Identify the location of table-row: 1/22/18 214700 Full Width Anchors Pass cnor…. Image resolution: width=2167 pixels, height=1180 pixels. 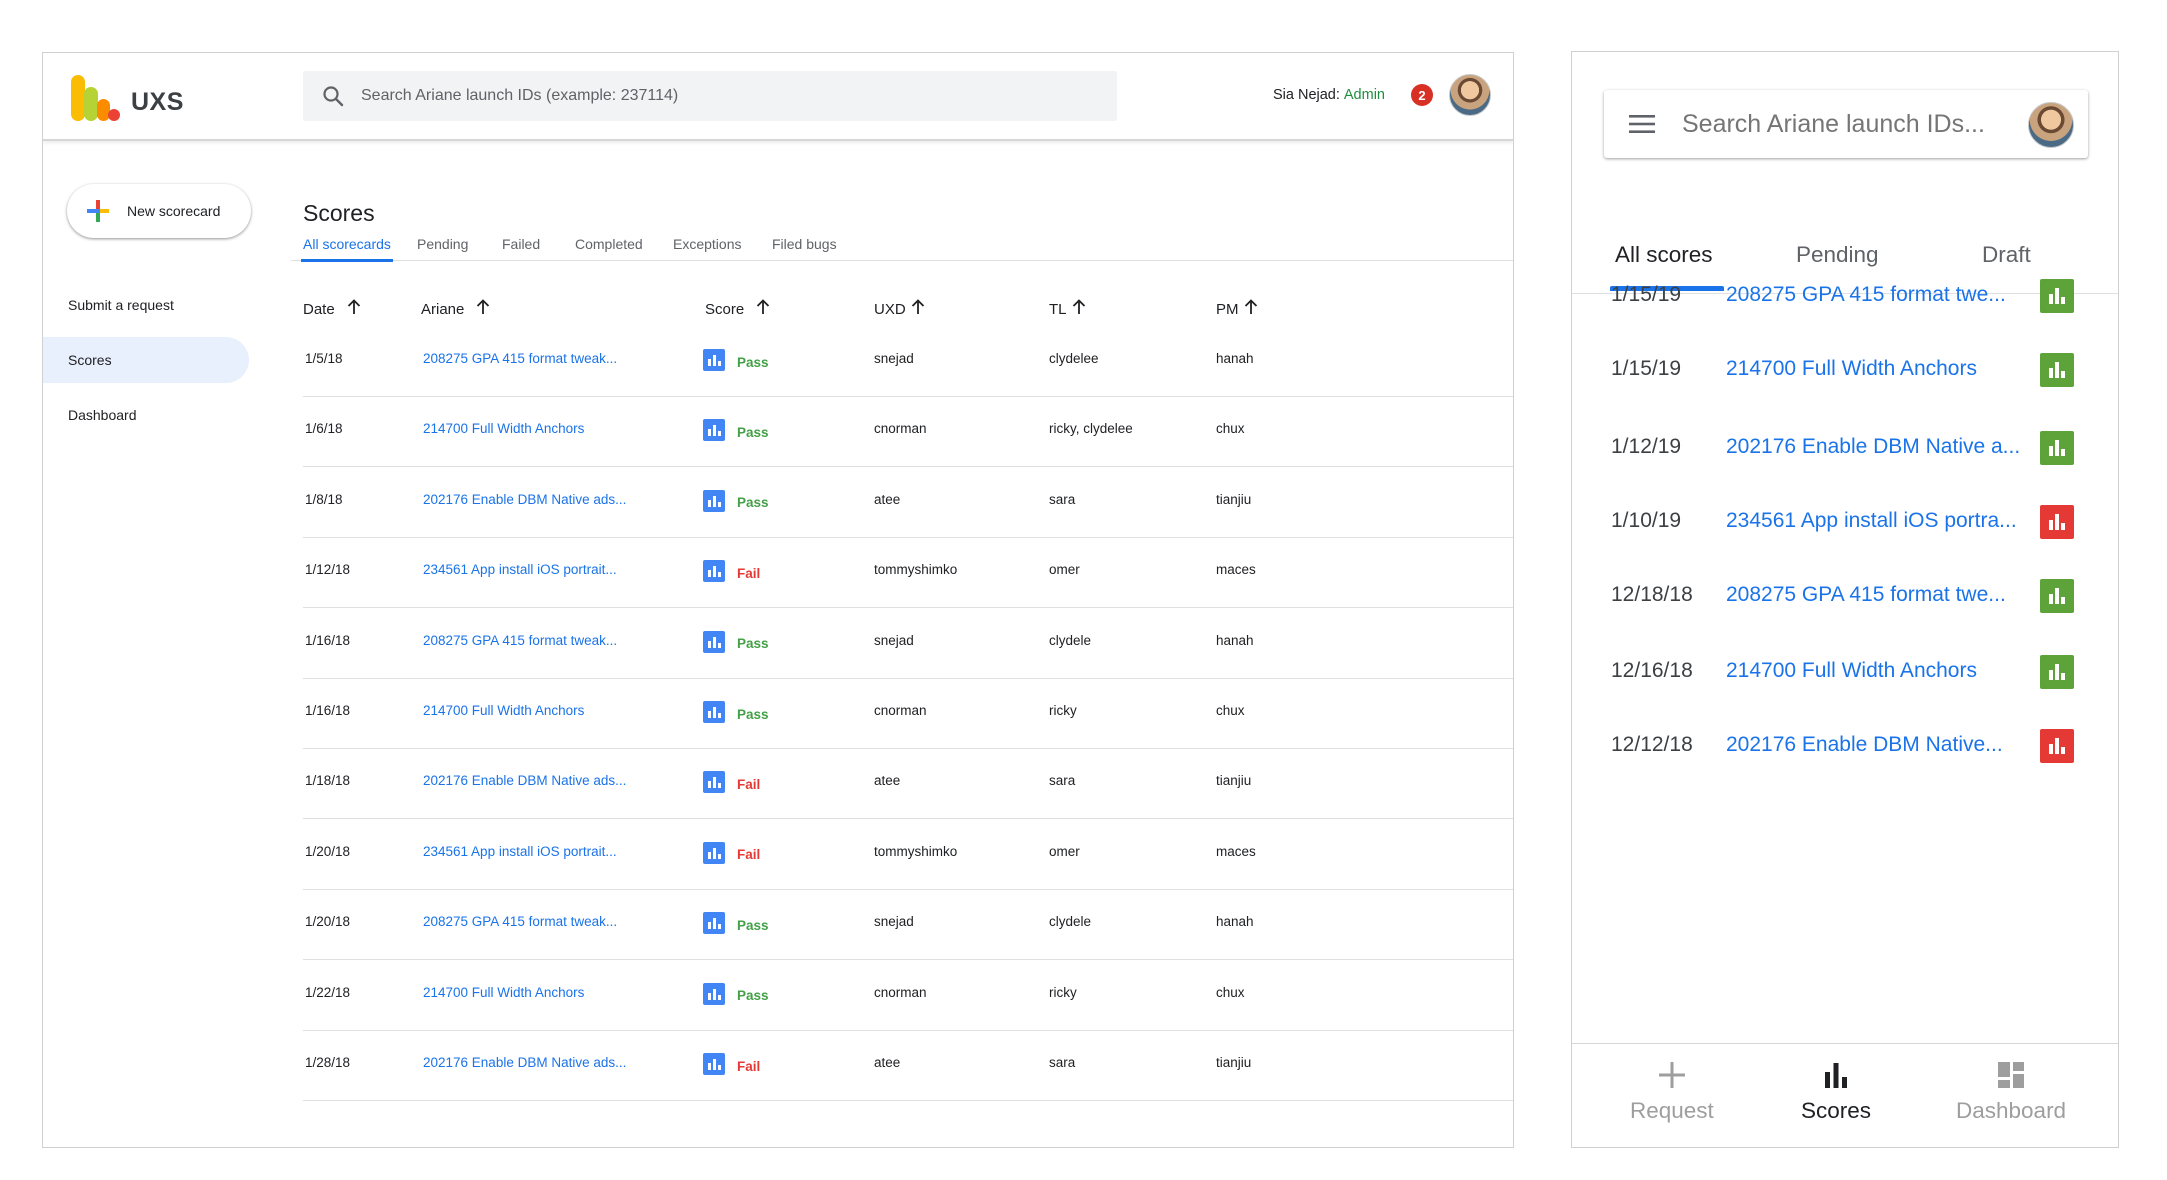
(908, 996).